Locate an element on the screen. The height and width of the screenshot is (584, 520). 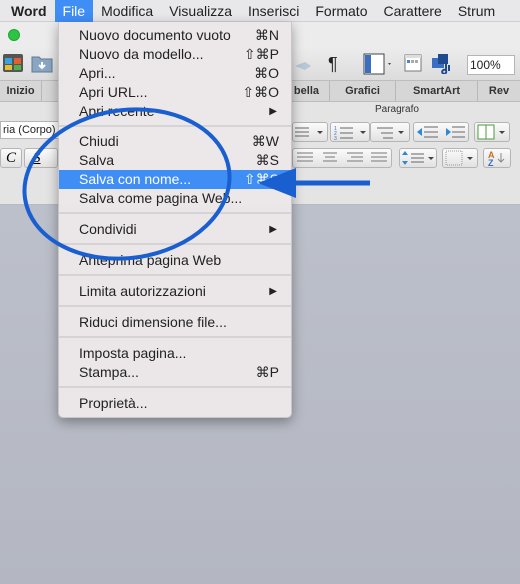
line-spacing-button is located at coordinates (418, 158).